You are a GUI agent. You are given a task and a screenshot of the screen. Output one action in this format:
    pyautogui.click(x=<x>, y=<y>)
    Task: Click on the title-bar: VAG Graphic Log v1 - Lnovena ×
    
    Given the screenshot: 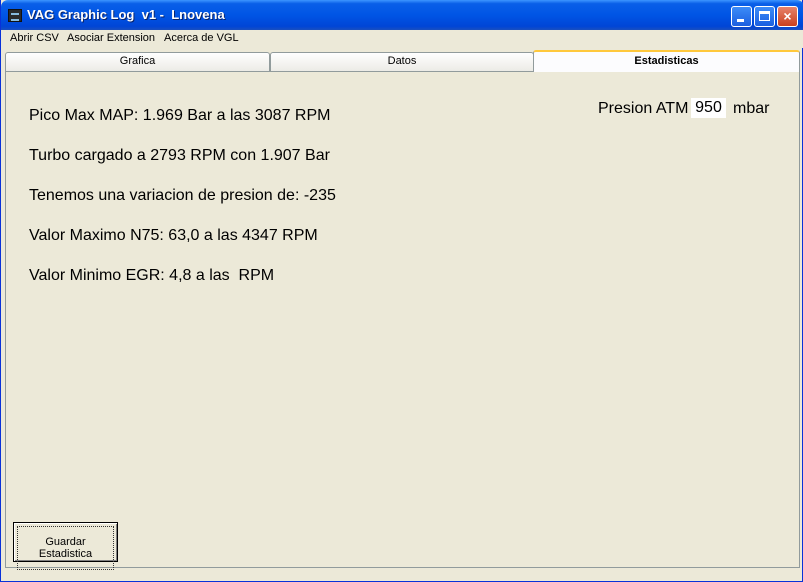 What is the action you would take?
    pyautogui.click(x=402, y=15)
    